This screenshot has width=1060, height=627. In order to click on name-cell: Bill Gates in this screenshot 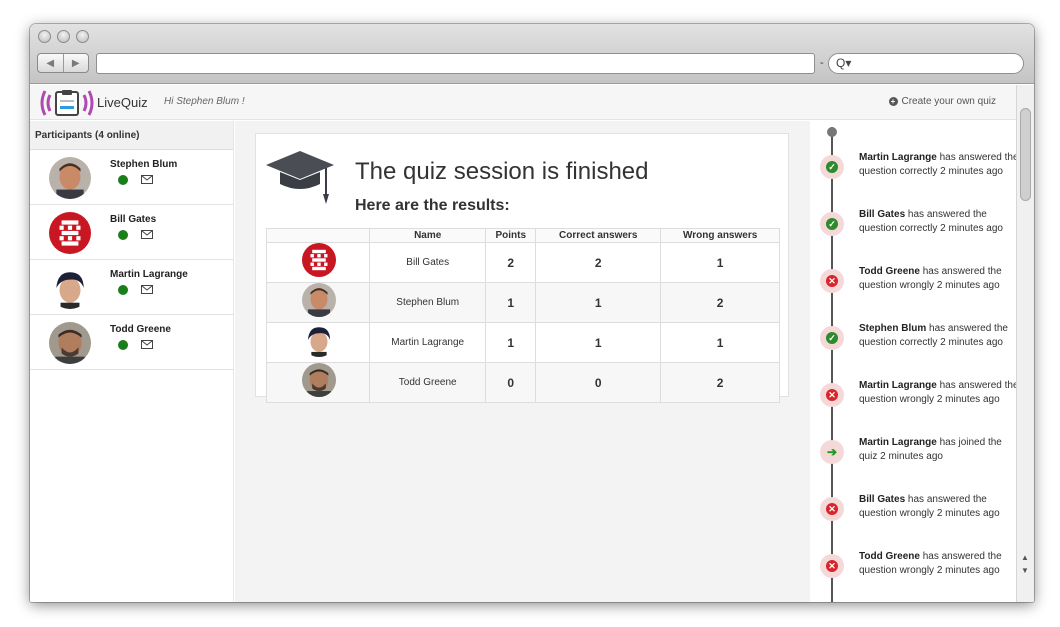, I will do `click(427, 262)`.